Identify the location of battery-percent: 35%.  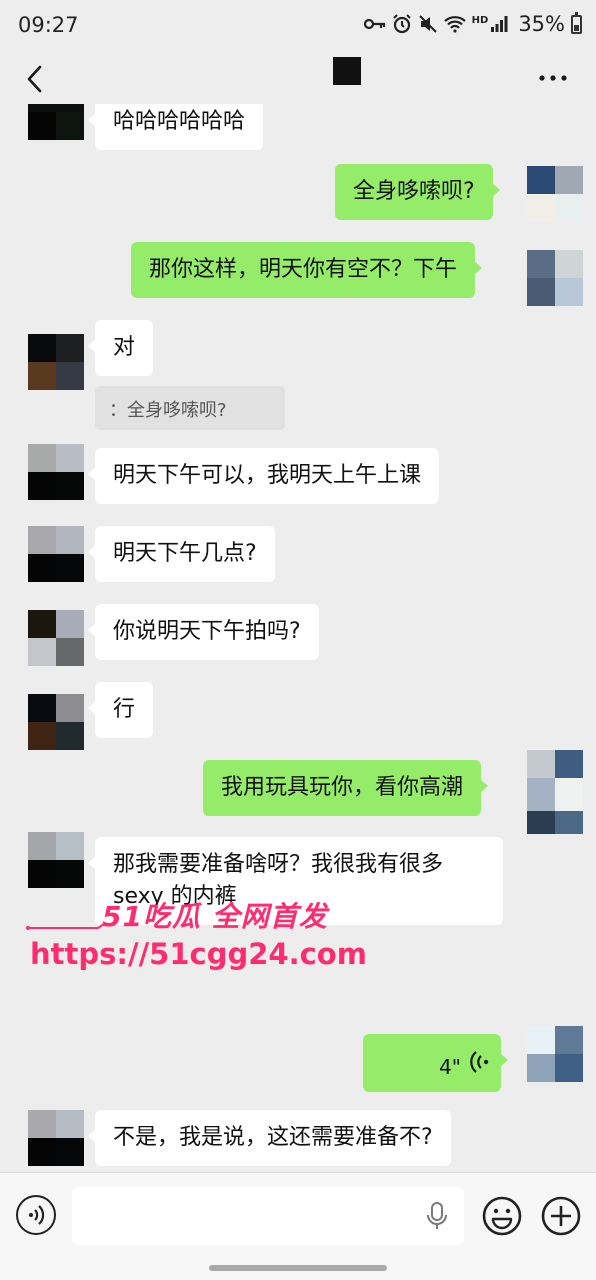
(541, 24).